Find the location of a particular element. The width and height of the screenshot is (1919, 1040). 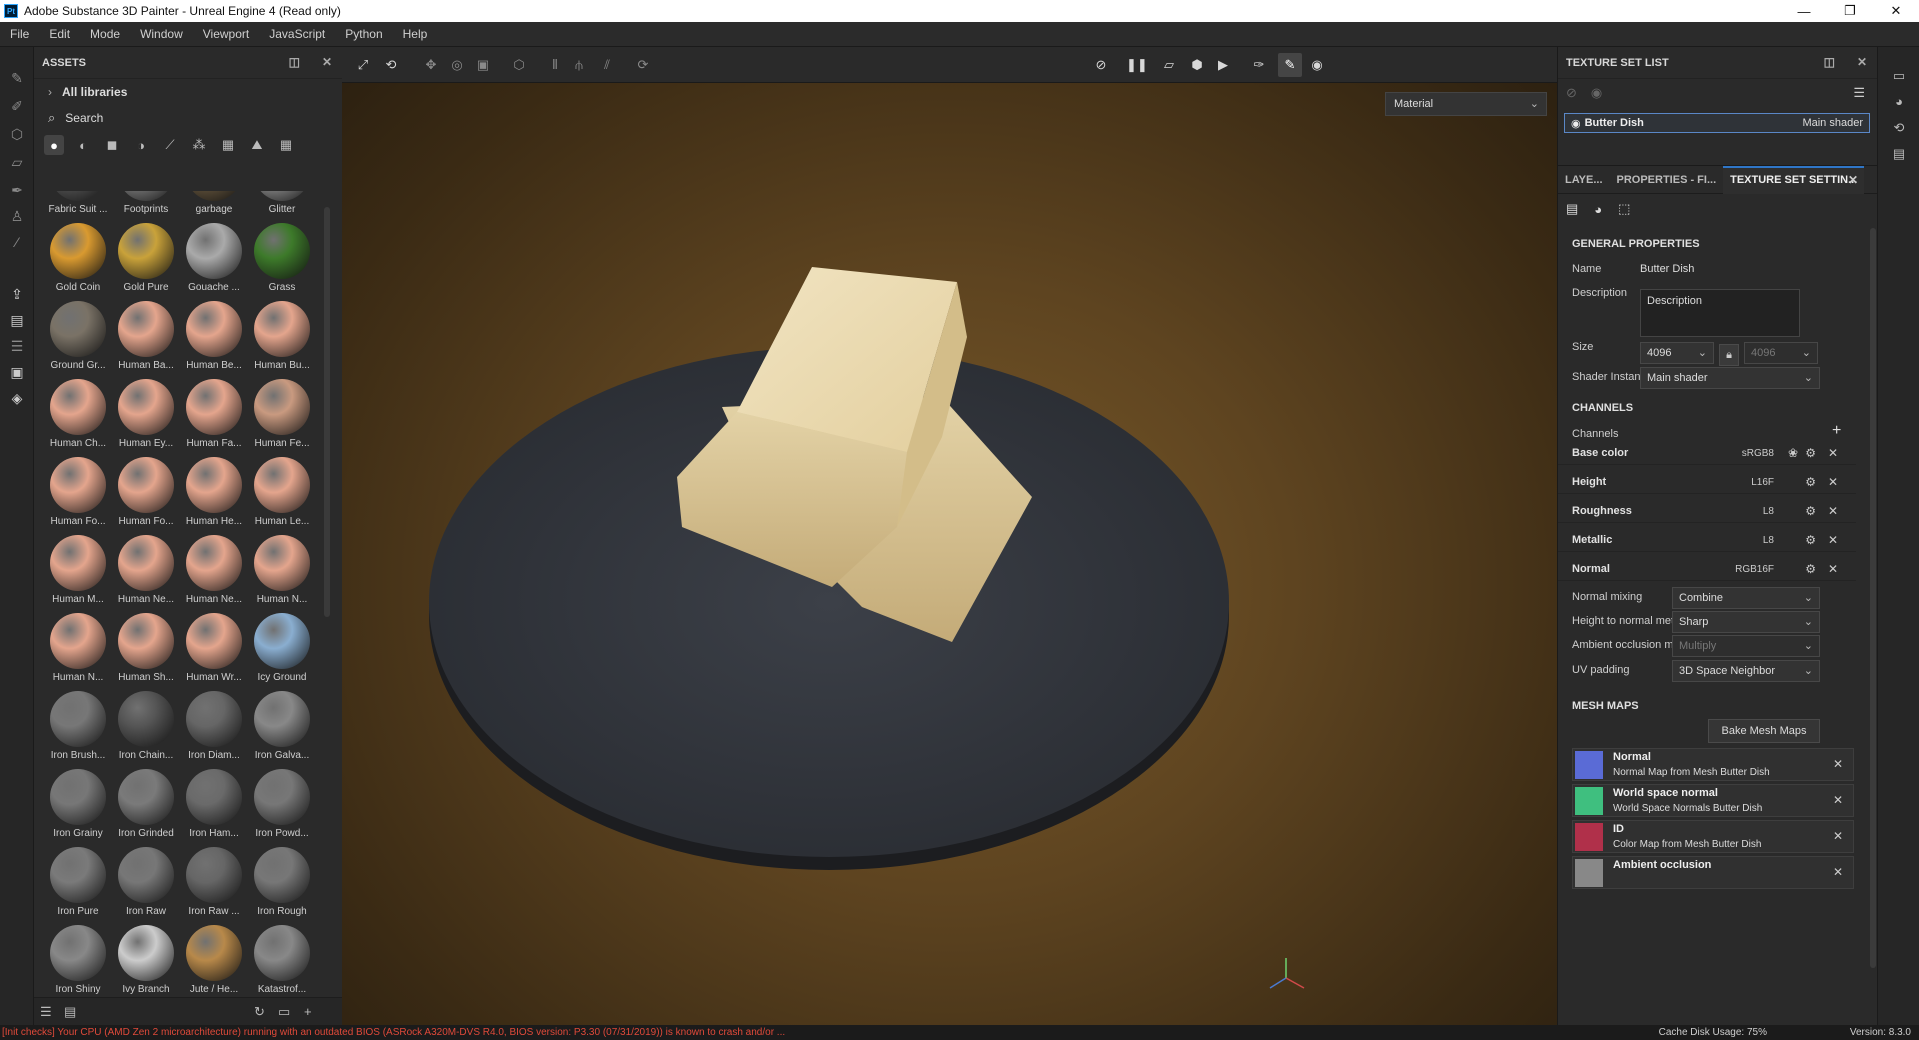

brush-mode-icon: ✎ is located at coordinates (1290, 65).